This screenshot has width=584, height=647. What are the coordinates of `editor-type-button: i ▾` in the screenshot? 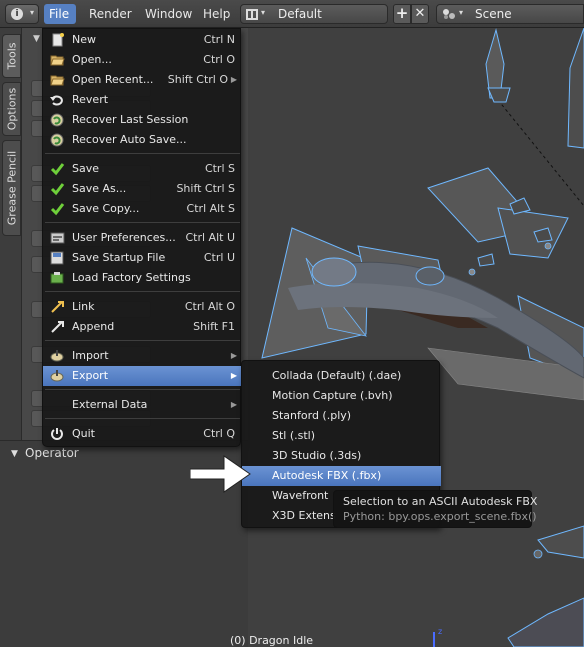 It's located at (22, 14).